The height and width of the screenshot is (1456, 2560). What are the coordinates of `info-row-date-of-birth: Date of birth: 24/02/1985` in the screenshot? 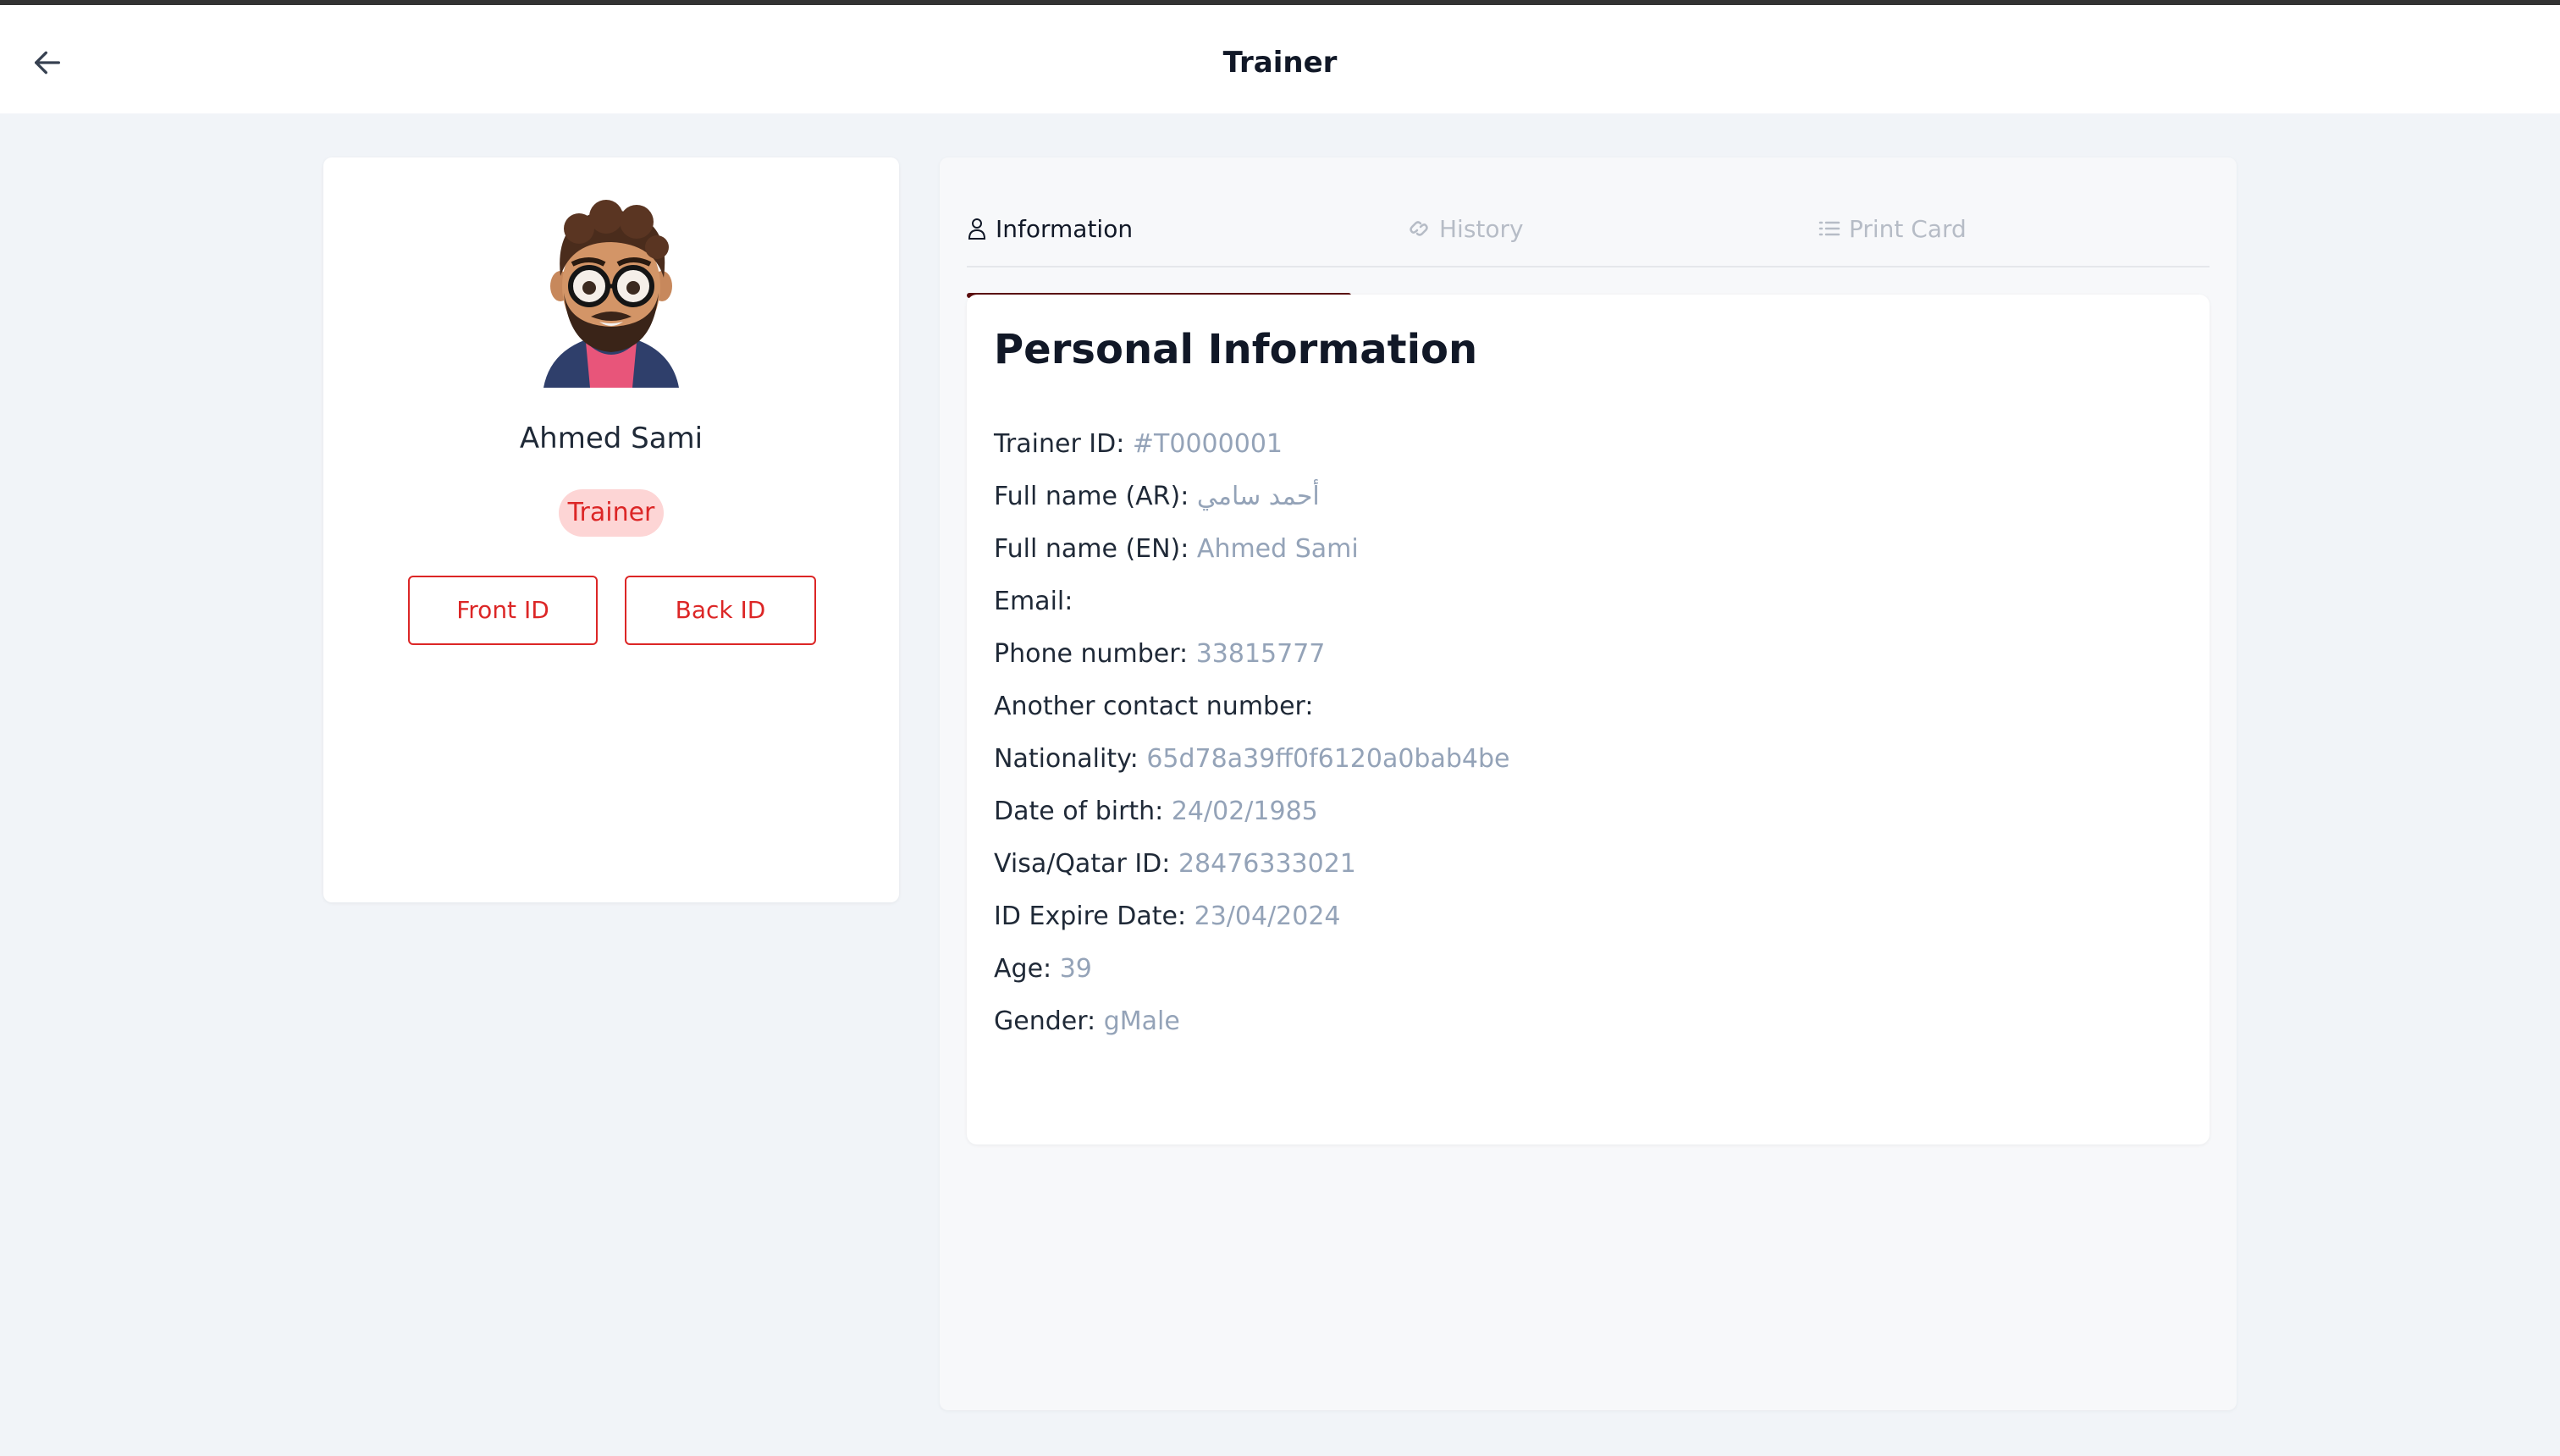 It's located at (1251, 812).